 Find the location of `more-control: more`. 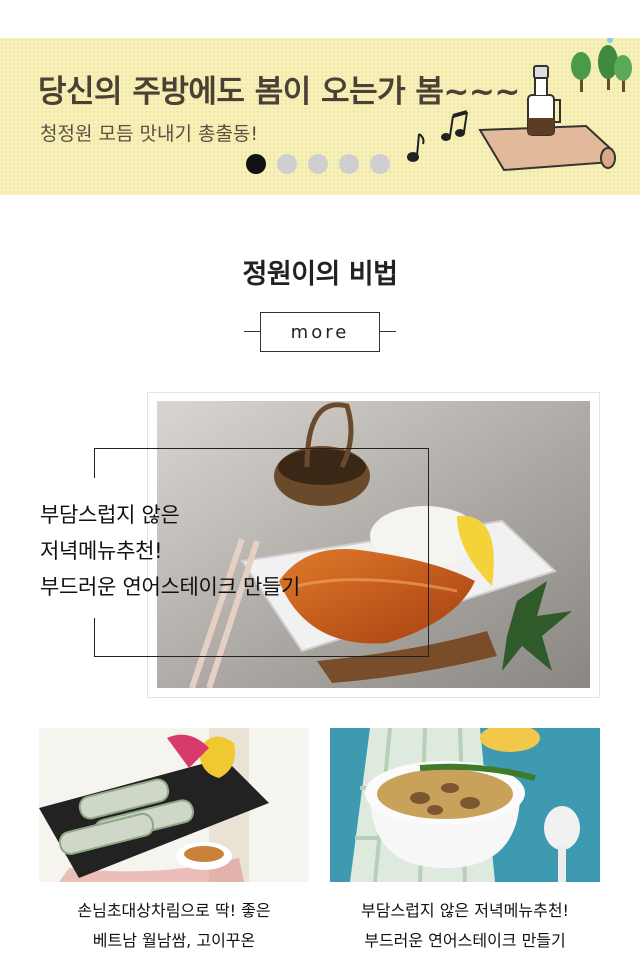

more-control: more is located at coordinates (320, 332).